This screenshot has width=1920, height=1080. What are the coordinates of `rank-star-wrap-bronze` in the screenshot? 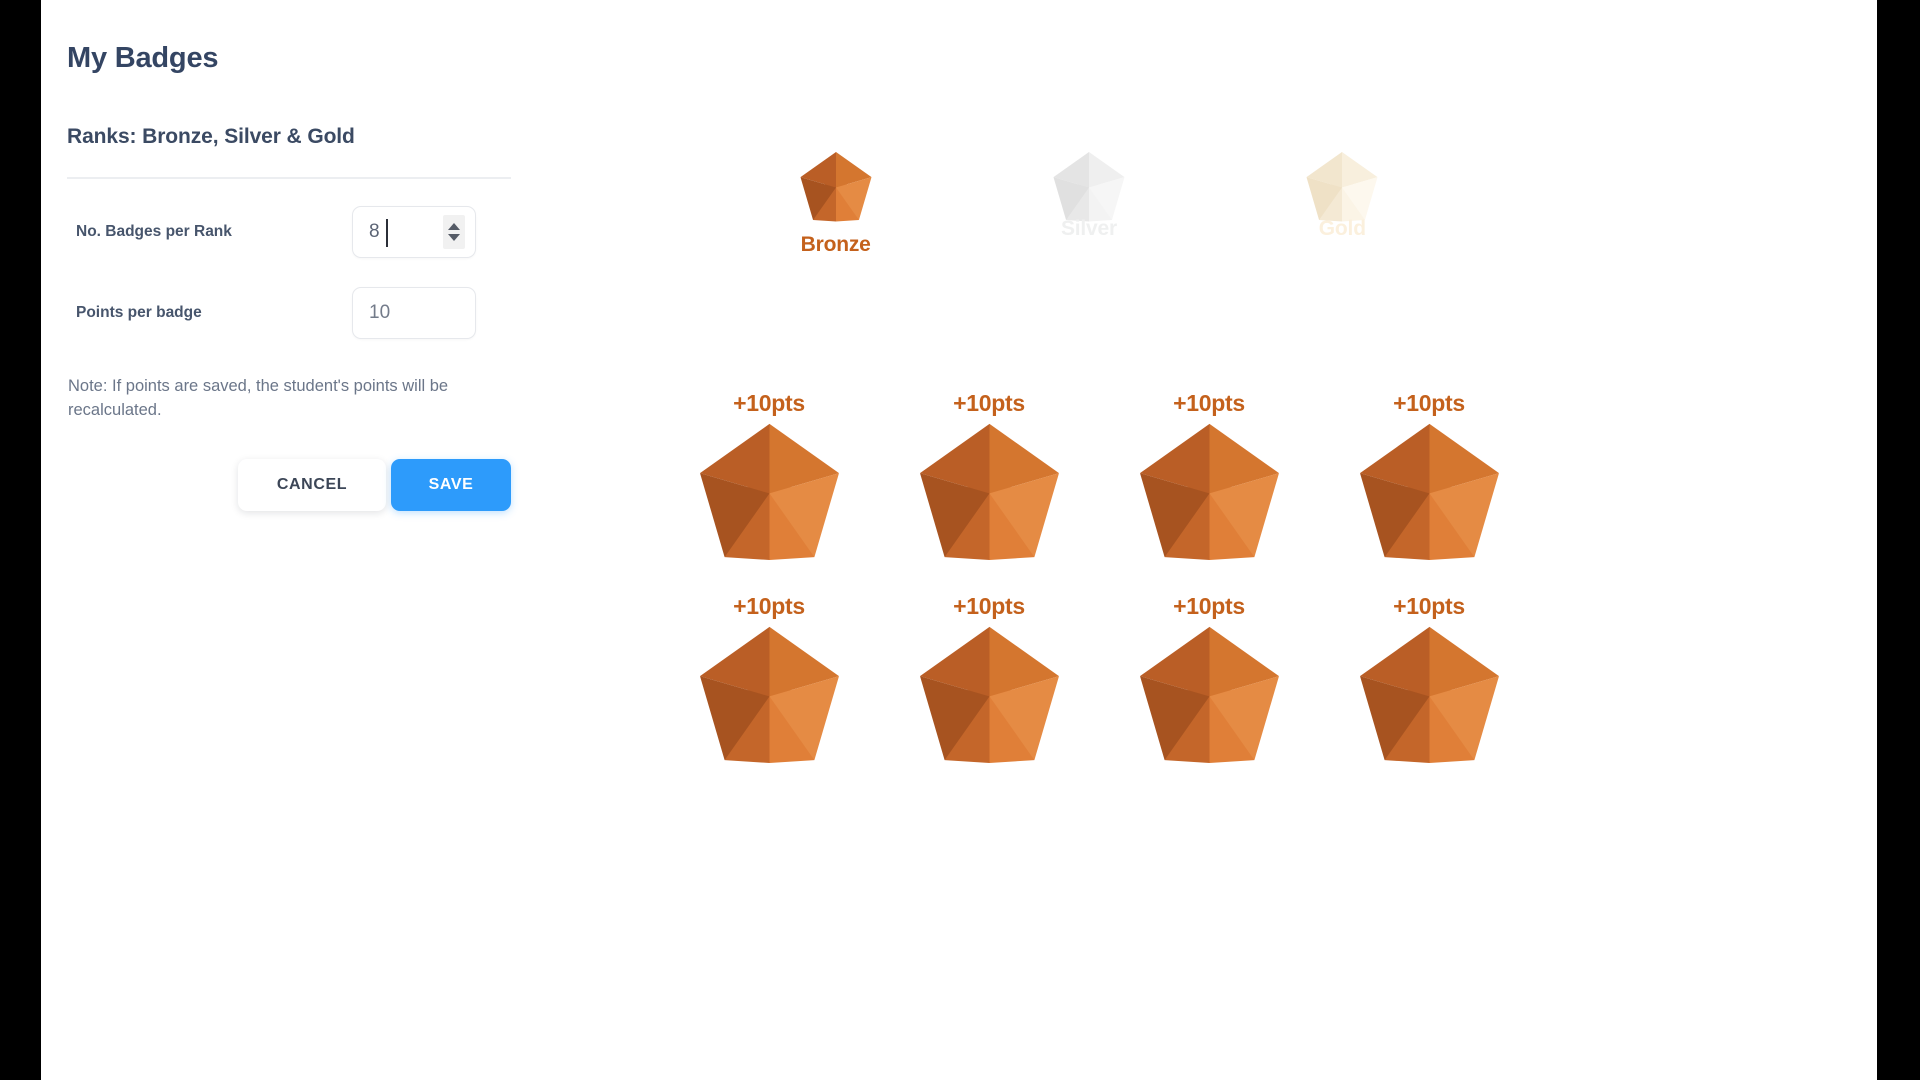 It's located at (836, 186).